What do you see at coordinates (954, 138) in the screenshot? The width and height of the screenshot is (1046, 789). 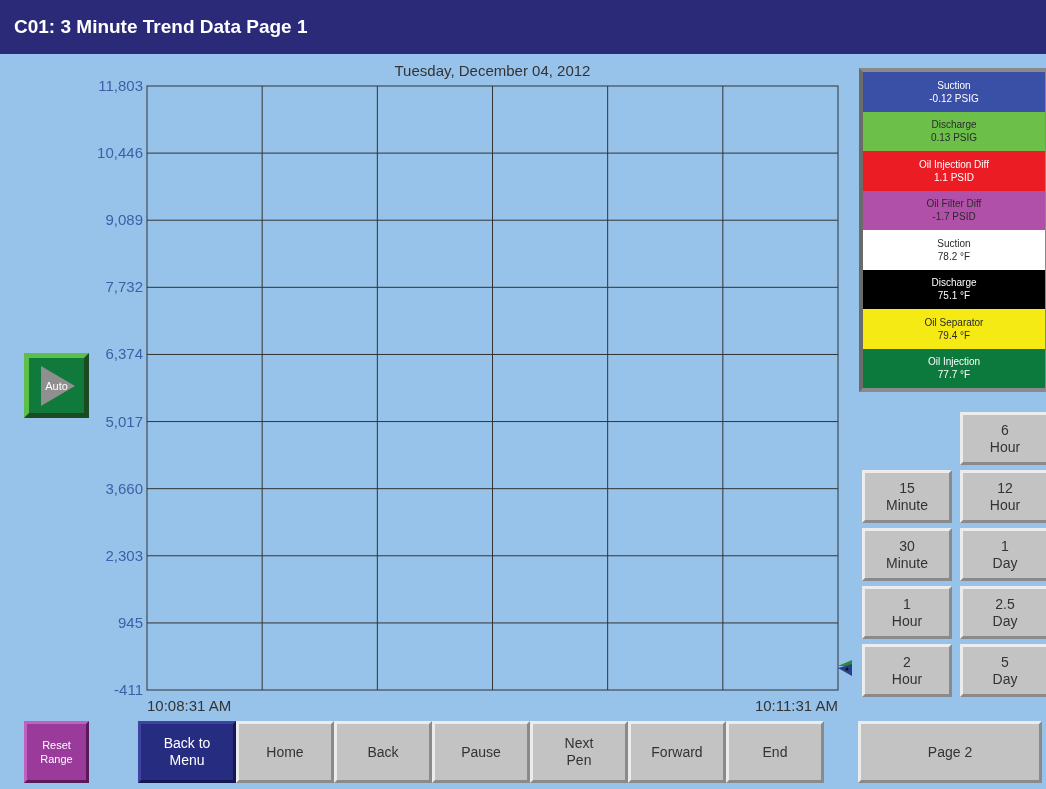 I see `pen-reading: 0.13 PSIG` at bounding box center [954, 138].